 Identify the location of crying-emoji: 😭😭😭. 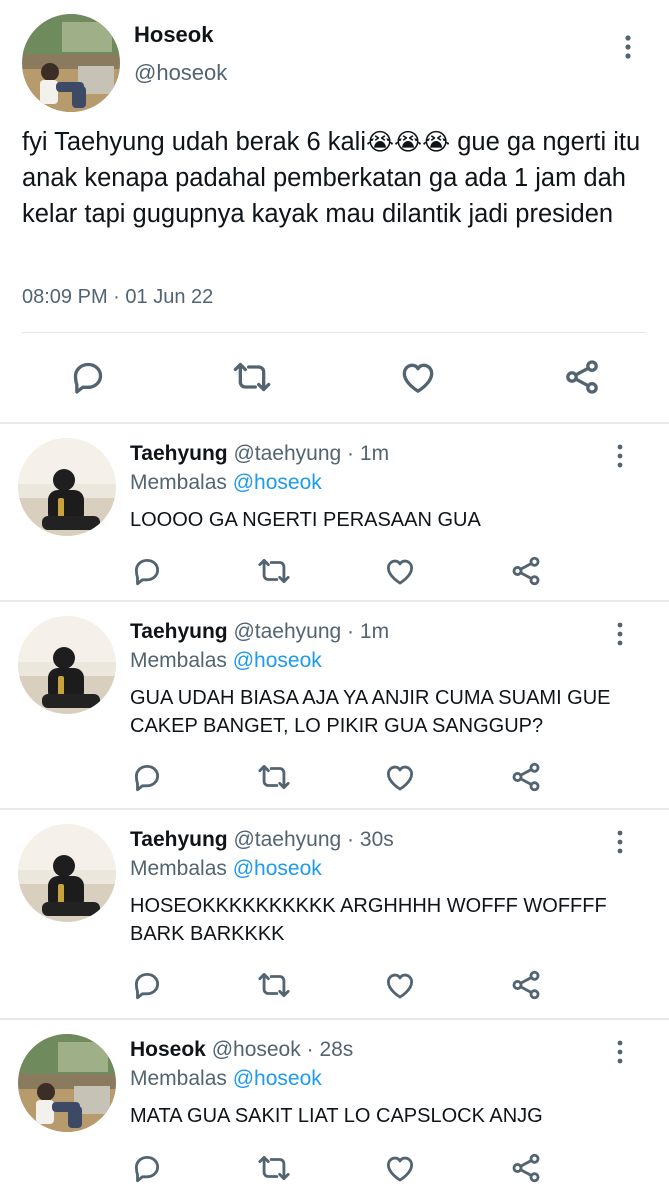
(408, 142).